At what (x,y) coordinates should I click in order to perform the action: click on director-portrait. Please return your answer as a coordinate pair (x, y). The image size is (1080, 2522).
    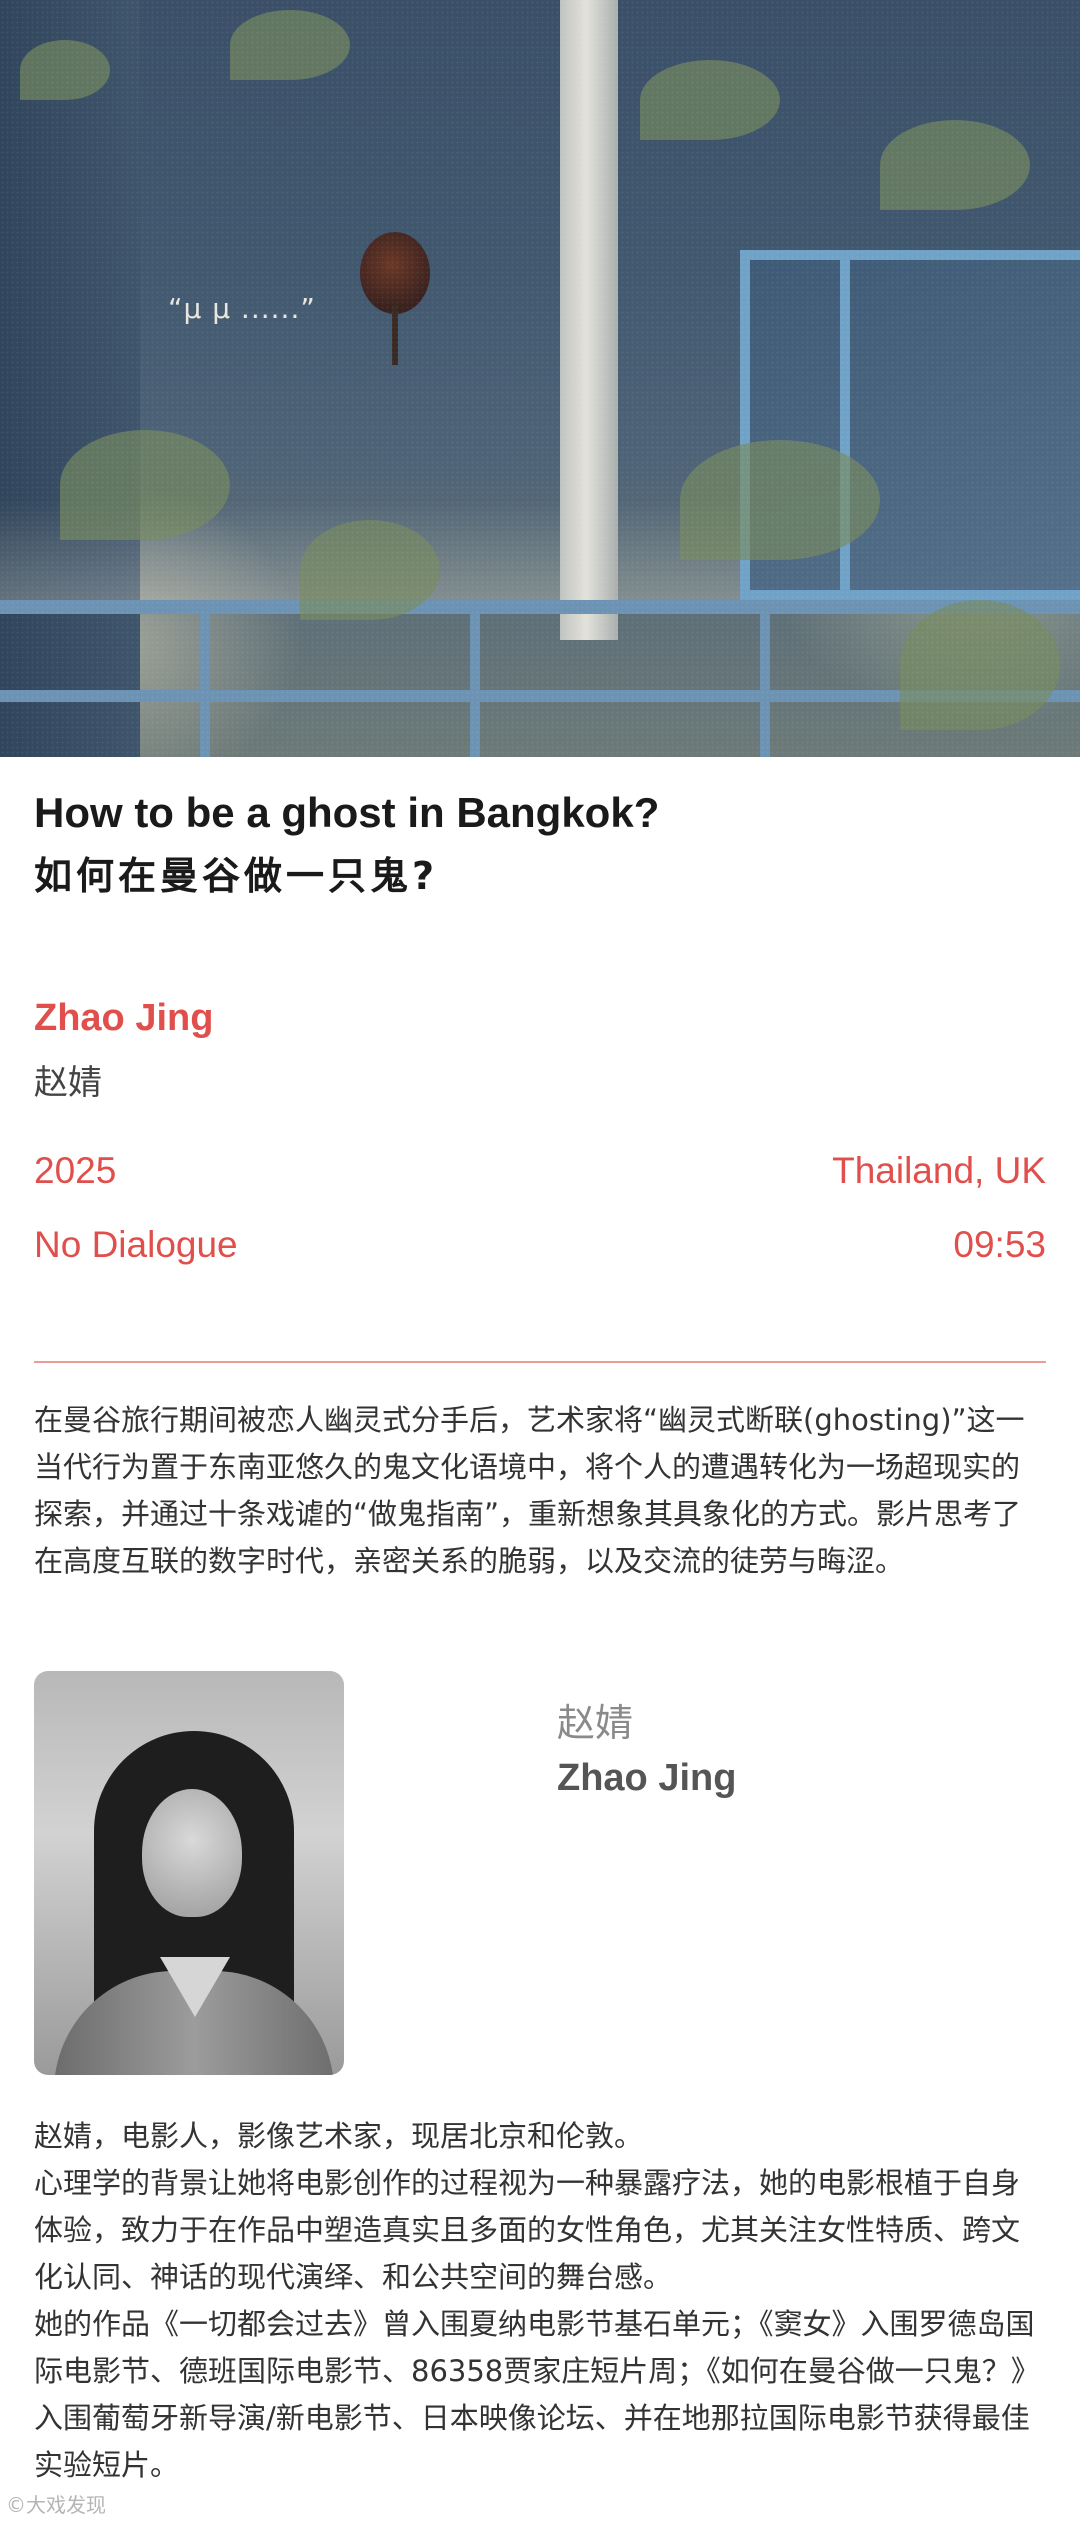
    Looking at the image, I should click on (189, 1873).